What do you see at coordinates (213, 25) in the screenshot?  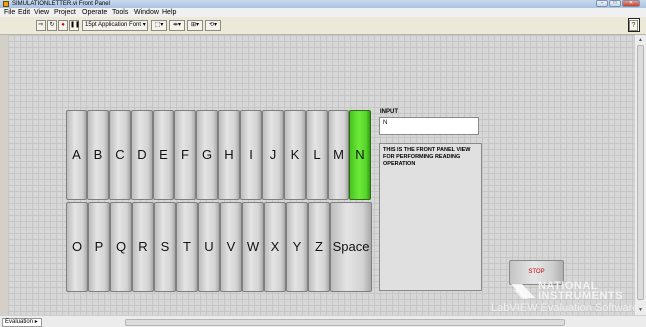 I see `reorder-icon: ⟲▾` at bounding box center [213, 25].